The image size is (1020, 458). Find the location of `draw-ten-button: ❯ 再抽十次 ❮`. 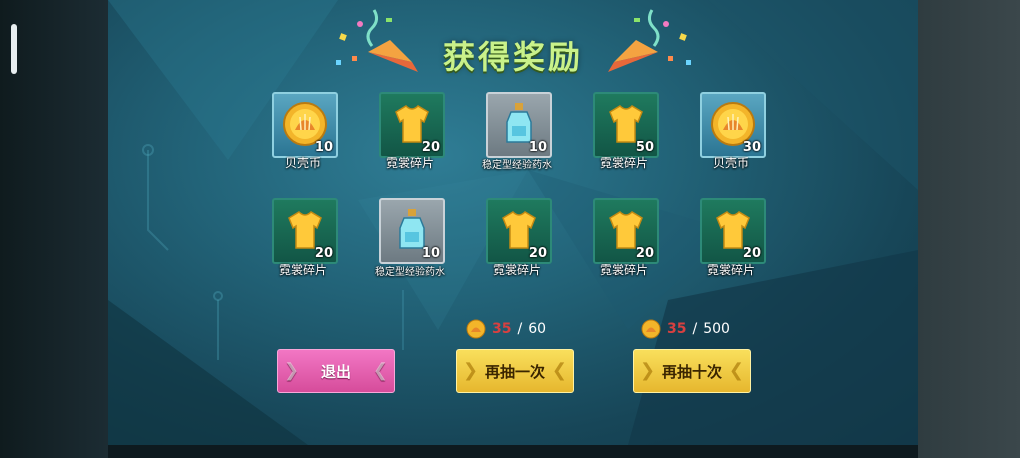

draw-ten-button: ❯ 再抽十次 ❮ is located at coordinates (692, 371).